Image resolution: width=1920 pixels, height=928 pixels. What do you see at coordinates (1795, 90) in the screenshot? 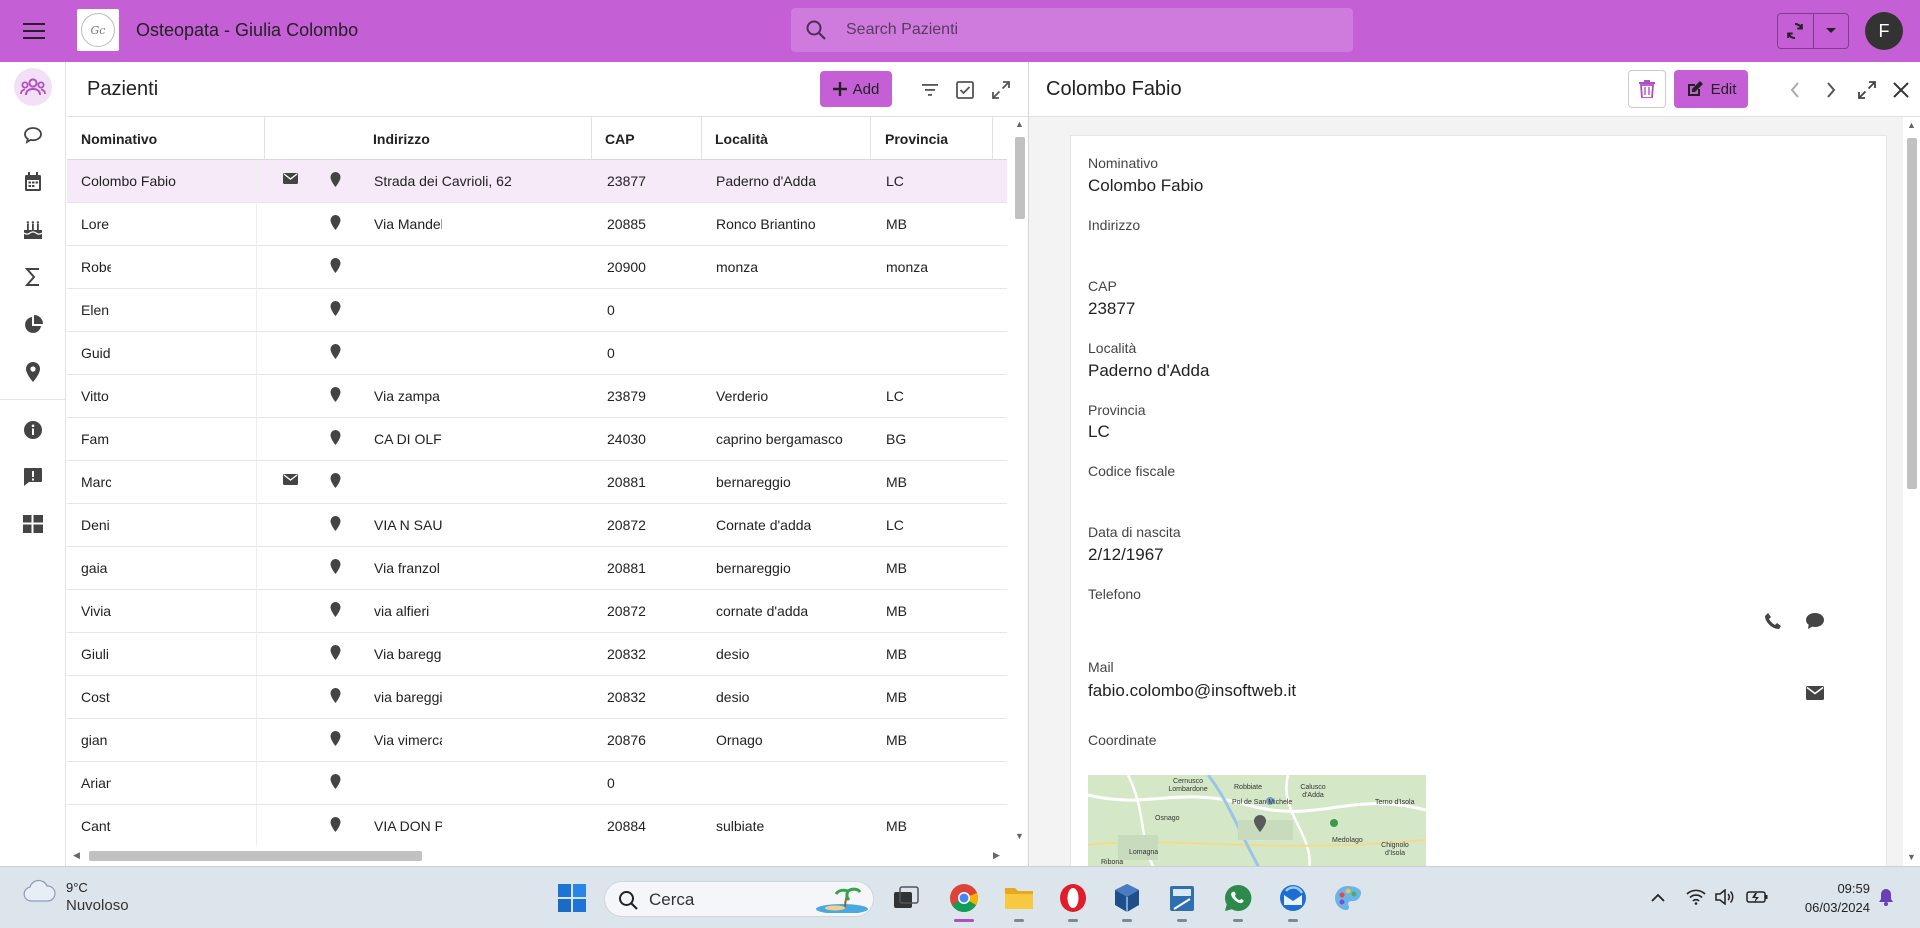
I see `chevron-left-icon` at bounding box center [1795, 90].